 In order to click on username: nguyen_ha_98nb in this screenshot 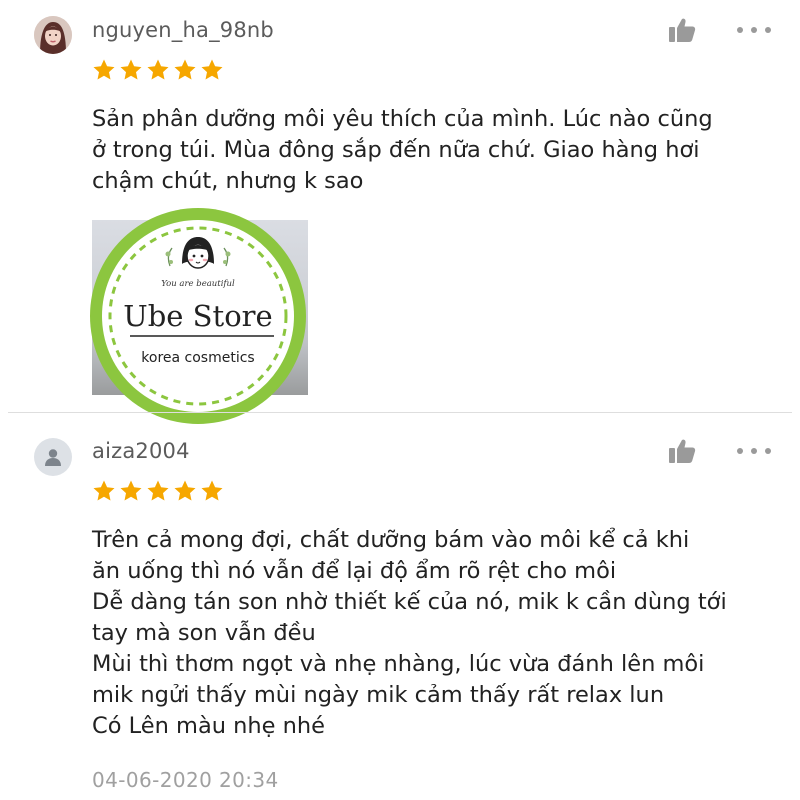, I will do `click(183, 30)`.